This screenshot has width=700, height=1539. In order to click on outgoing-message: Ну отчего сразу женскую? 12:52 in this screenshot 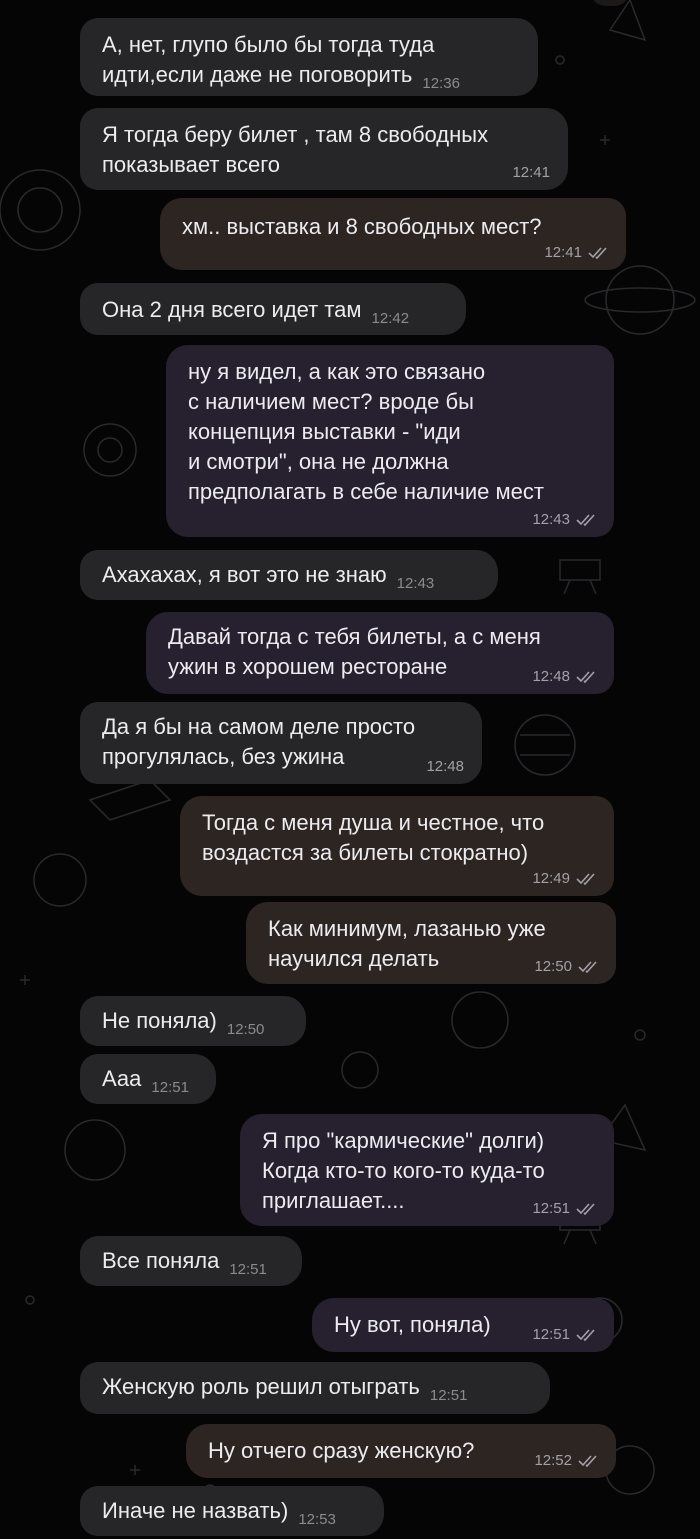, I will do `click(401, 1451)`.